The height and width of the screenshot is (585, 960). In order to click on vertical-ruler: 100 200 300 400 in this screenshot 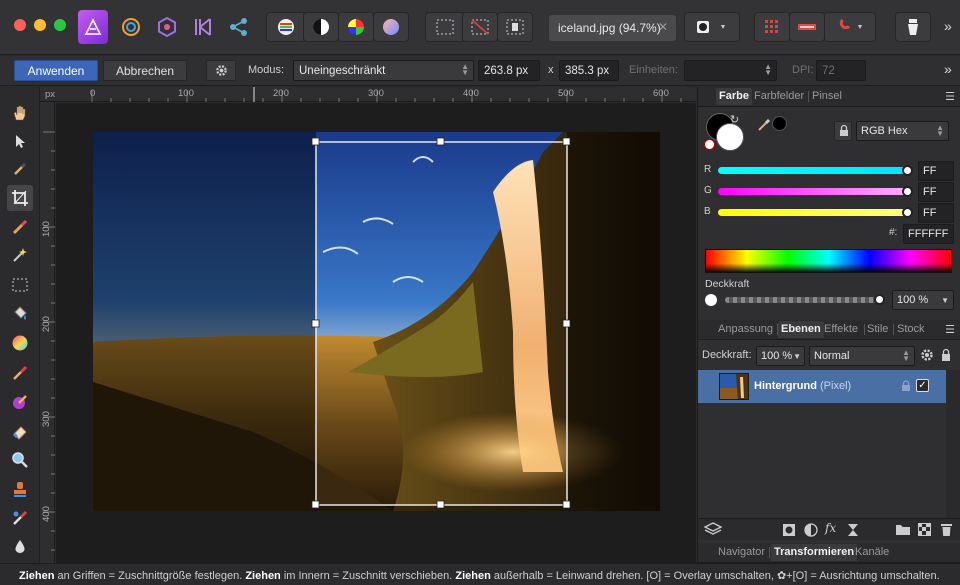, I will do `click(47, 332)`.